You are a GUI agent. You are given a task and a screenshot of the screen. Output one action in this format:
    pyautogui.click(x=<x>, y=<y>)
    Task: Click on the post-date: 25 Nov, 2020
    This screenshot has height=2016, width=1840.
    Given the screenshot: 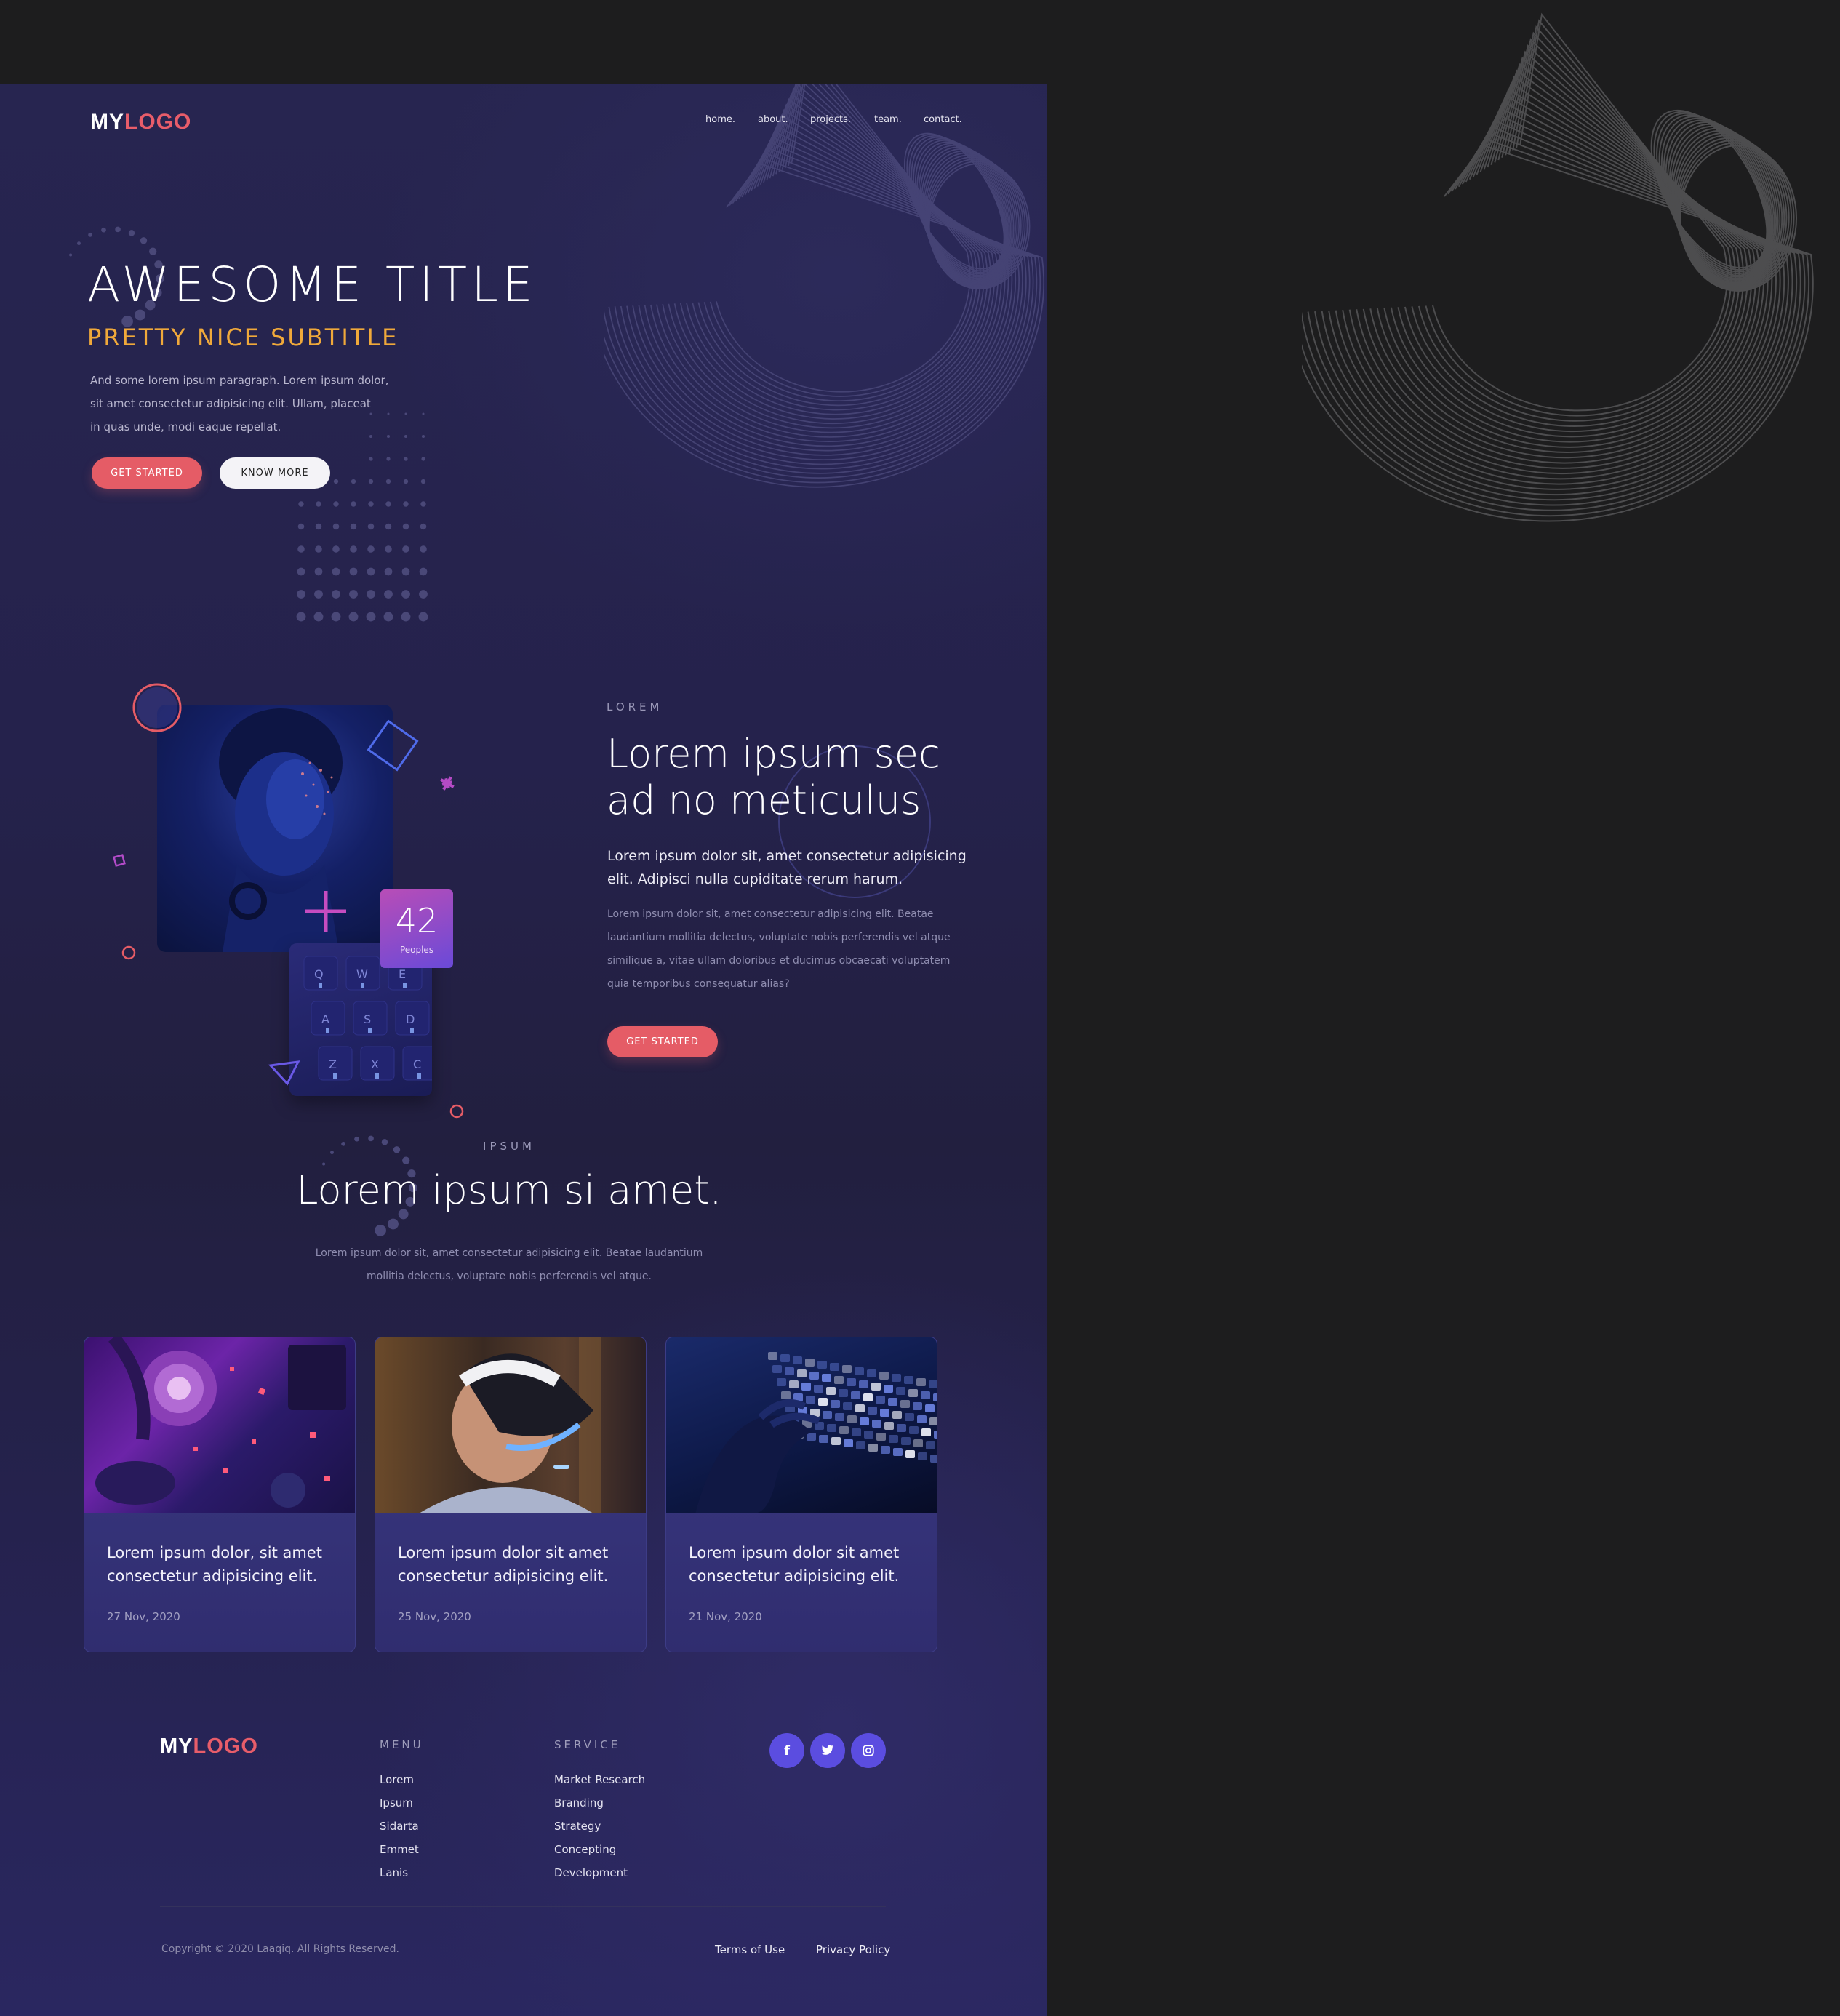 What is the action you would take?
    pyautogui.click(x=434, y=1616)
    